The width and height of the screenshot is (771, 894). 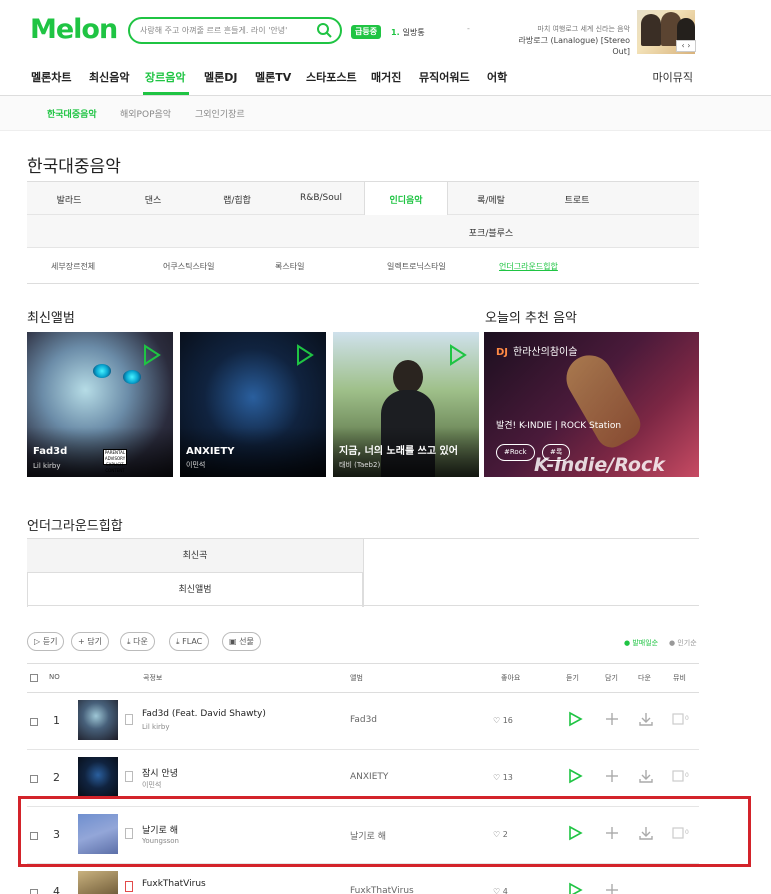 What do you see at coordinates (686, 46) in the screenshot?
I see `ad-nav-arrows: ‹ ›` at bounding box center [686, 46].